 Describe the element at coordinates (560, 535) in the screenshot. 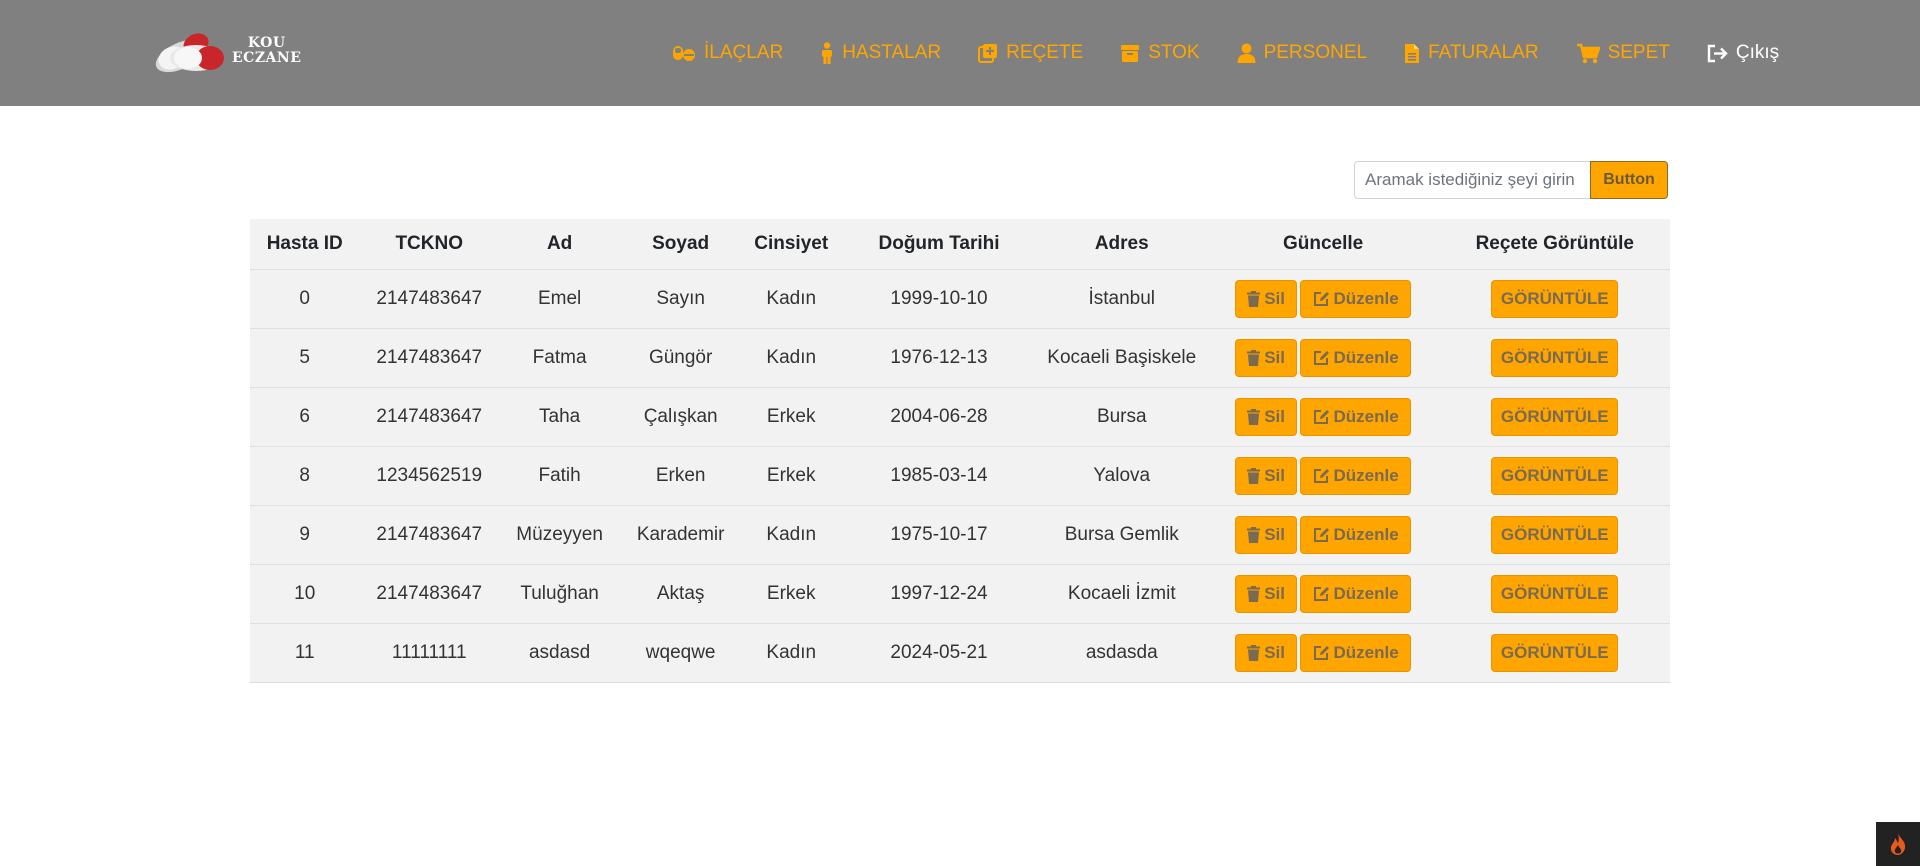

I see `table-cell: Müzeyyen` at that location.